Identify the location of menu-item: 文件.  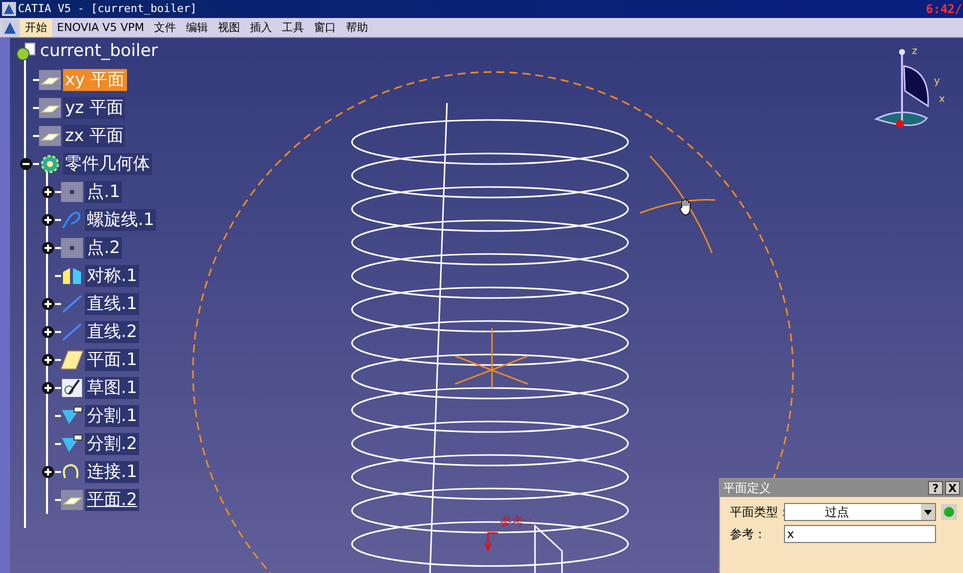
(165, 27).